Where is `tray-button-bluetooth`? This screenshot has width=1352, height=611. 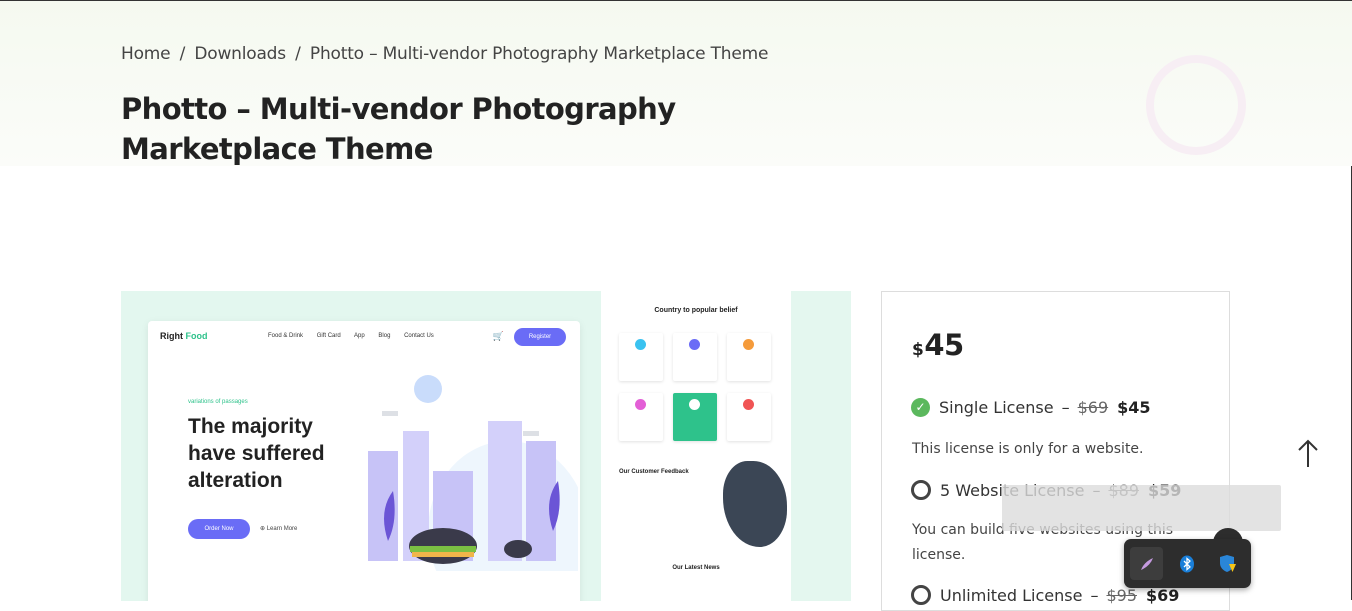 tray-button-bluetooth is located at coordinates (1186, 563).